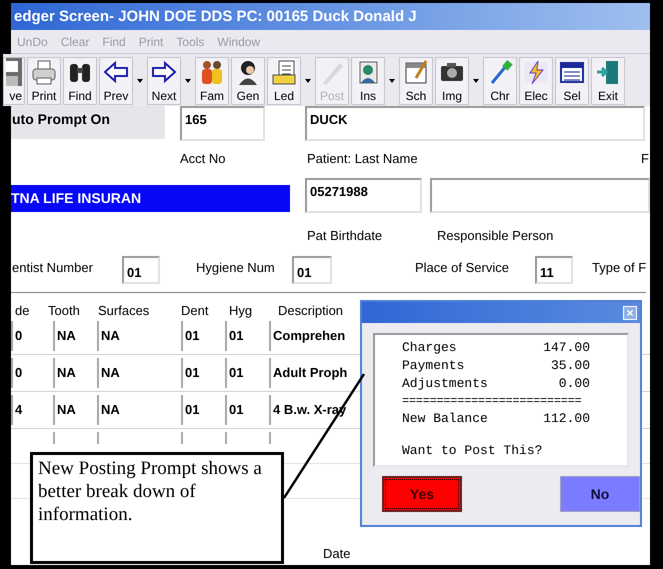 This screenshot has width=663, height=569. Describe the element at coordinates (445, 384) in the screenshot. I see `summary-label: Adjustments` at that location.